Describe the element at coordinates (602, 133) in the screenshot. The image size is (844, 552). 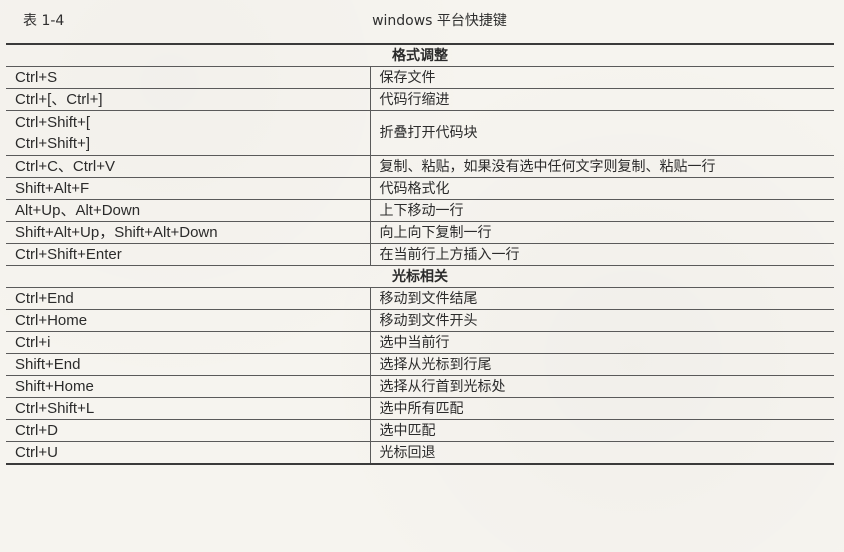
I see `shortcut-description: 折叠打开代码块` at that location.